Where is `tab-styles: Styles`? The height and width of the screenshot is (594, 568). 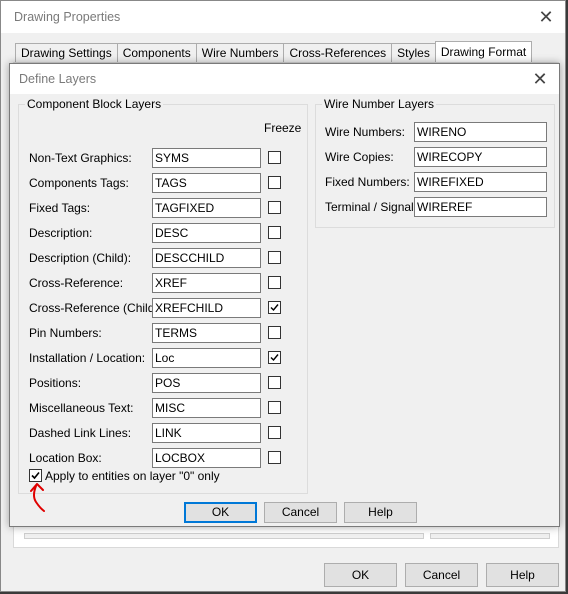
tab-styles: Styles is located at coordinates (413, 53).